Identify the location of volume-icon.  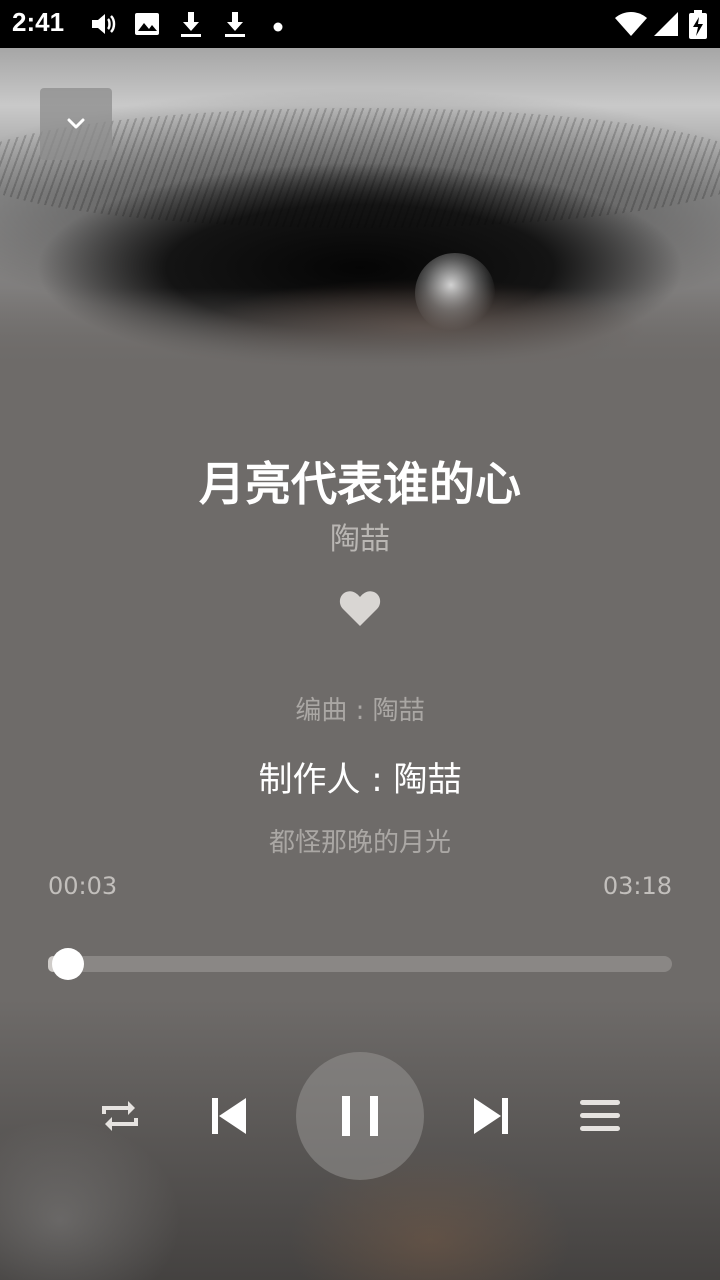
(103, 26).